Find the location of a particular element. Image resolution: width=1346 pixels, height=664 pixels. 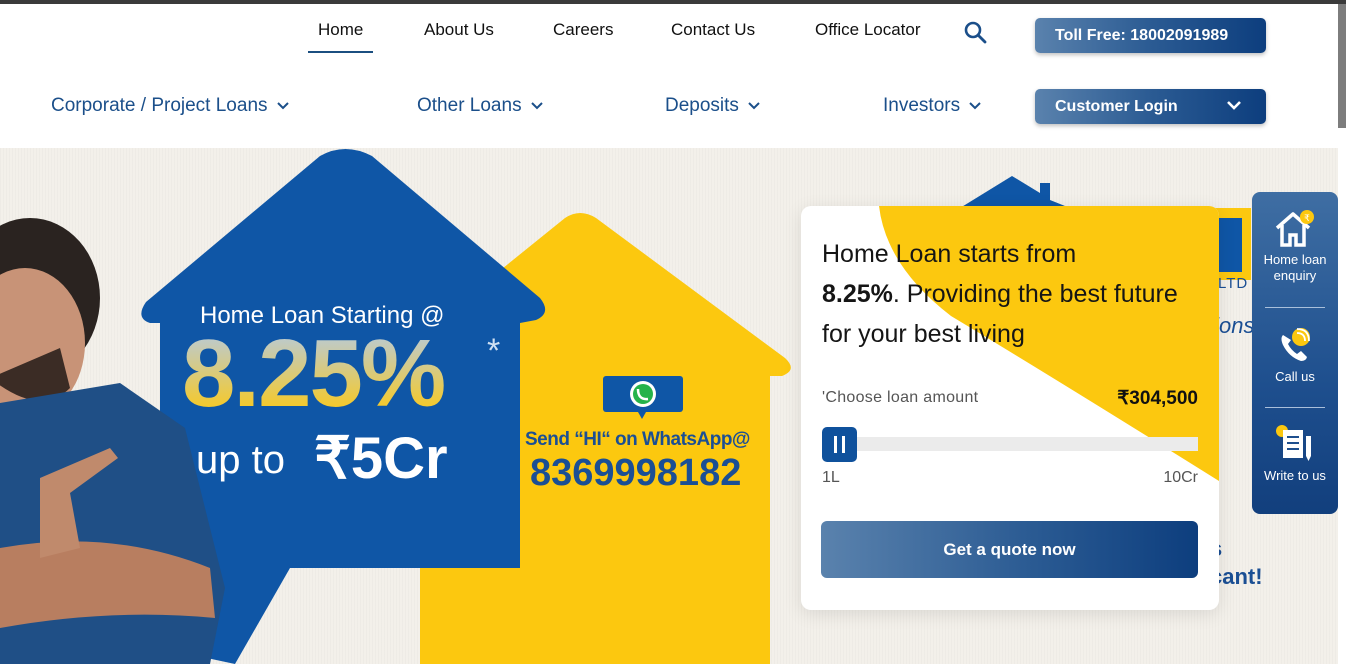

hero-upto-amount: ₹5Cr is located at coordinates (381, 458).